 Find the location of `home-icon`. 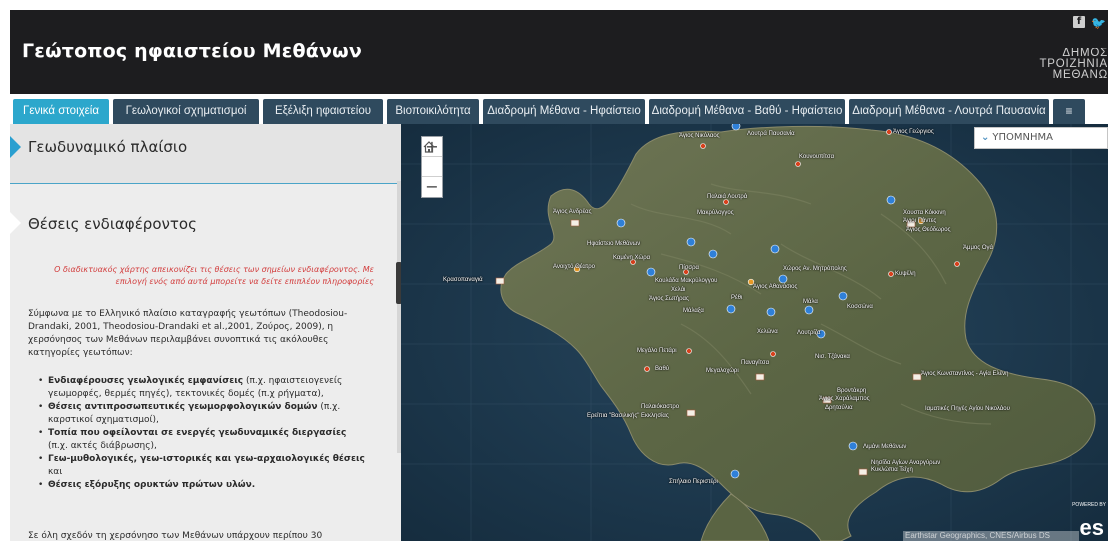

home-icon is located at coordinates (432, 159).